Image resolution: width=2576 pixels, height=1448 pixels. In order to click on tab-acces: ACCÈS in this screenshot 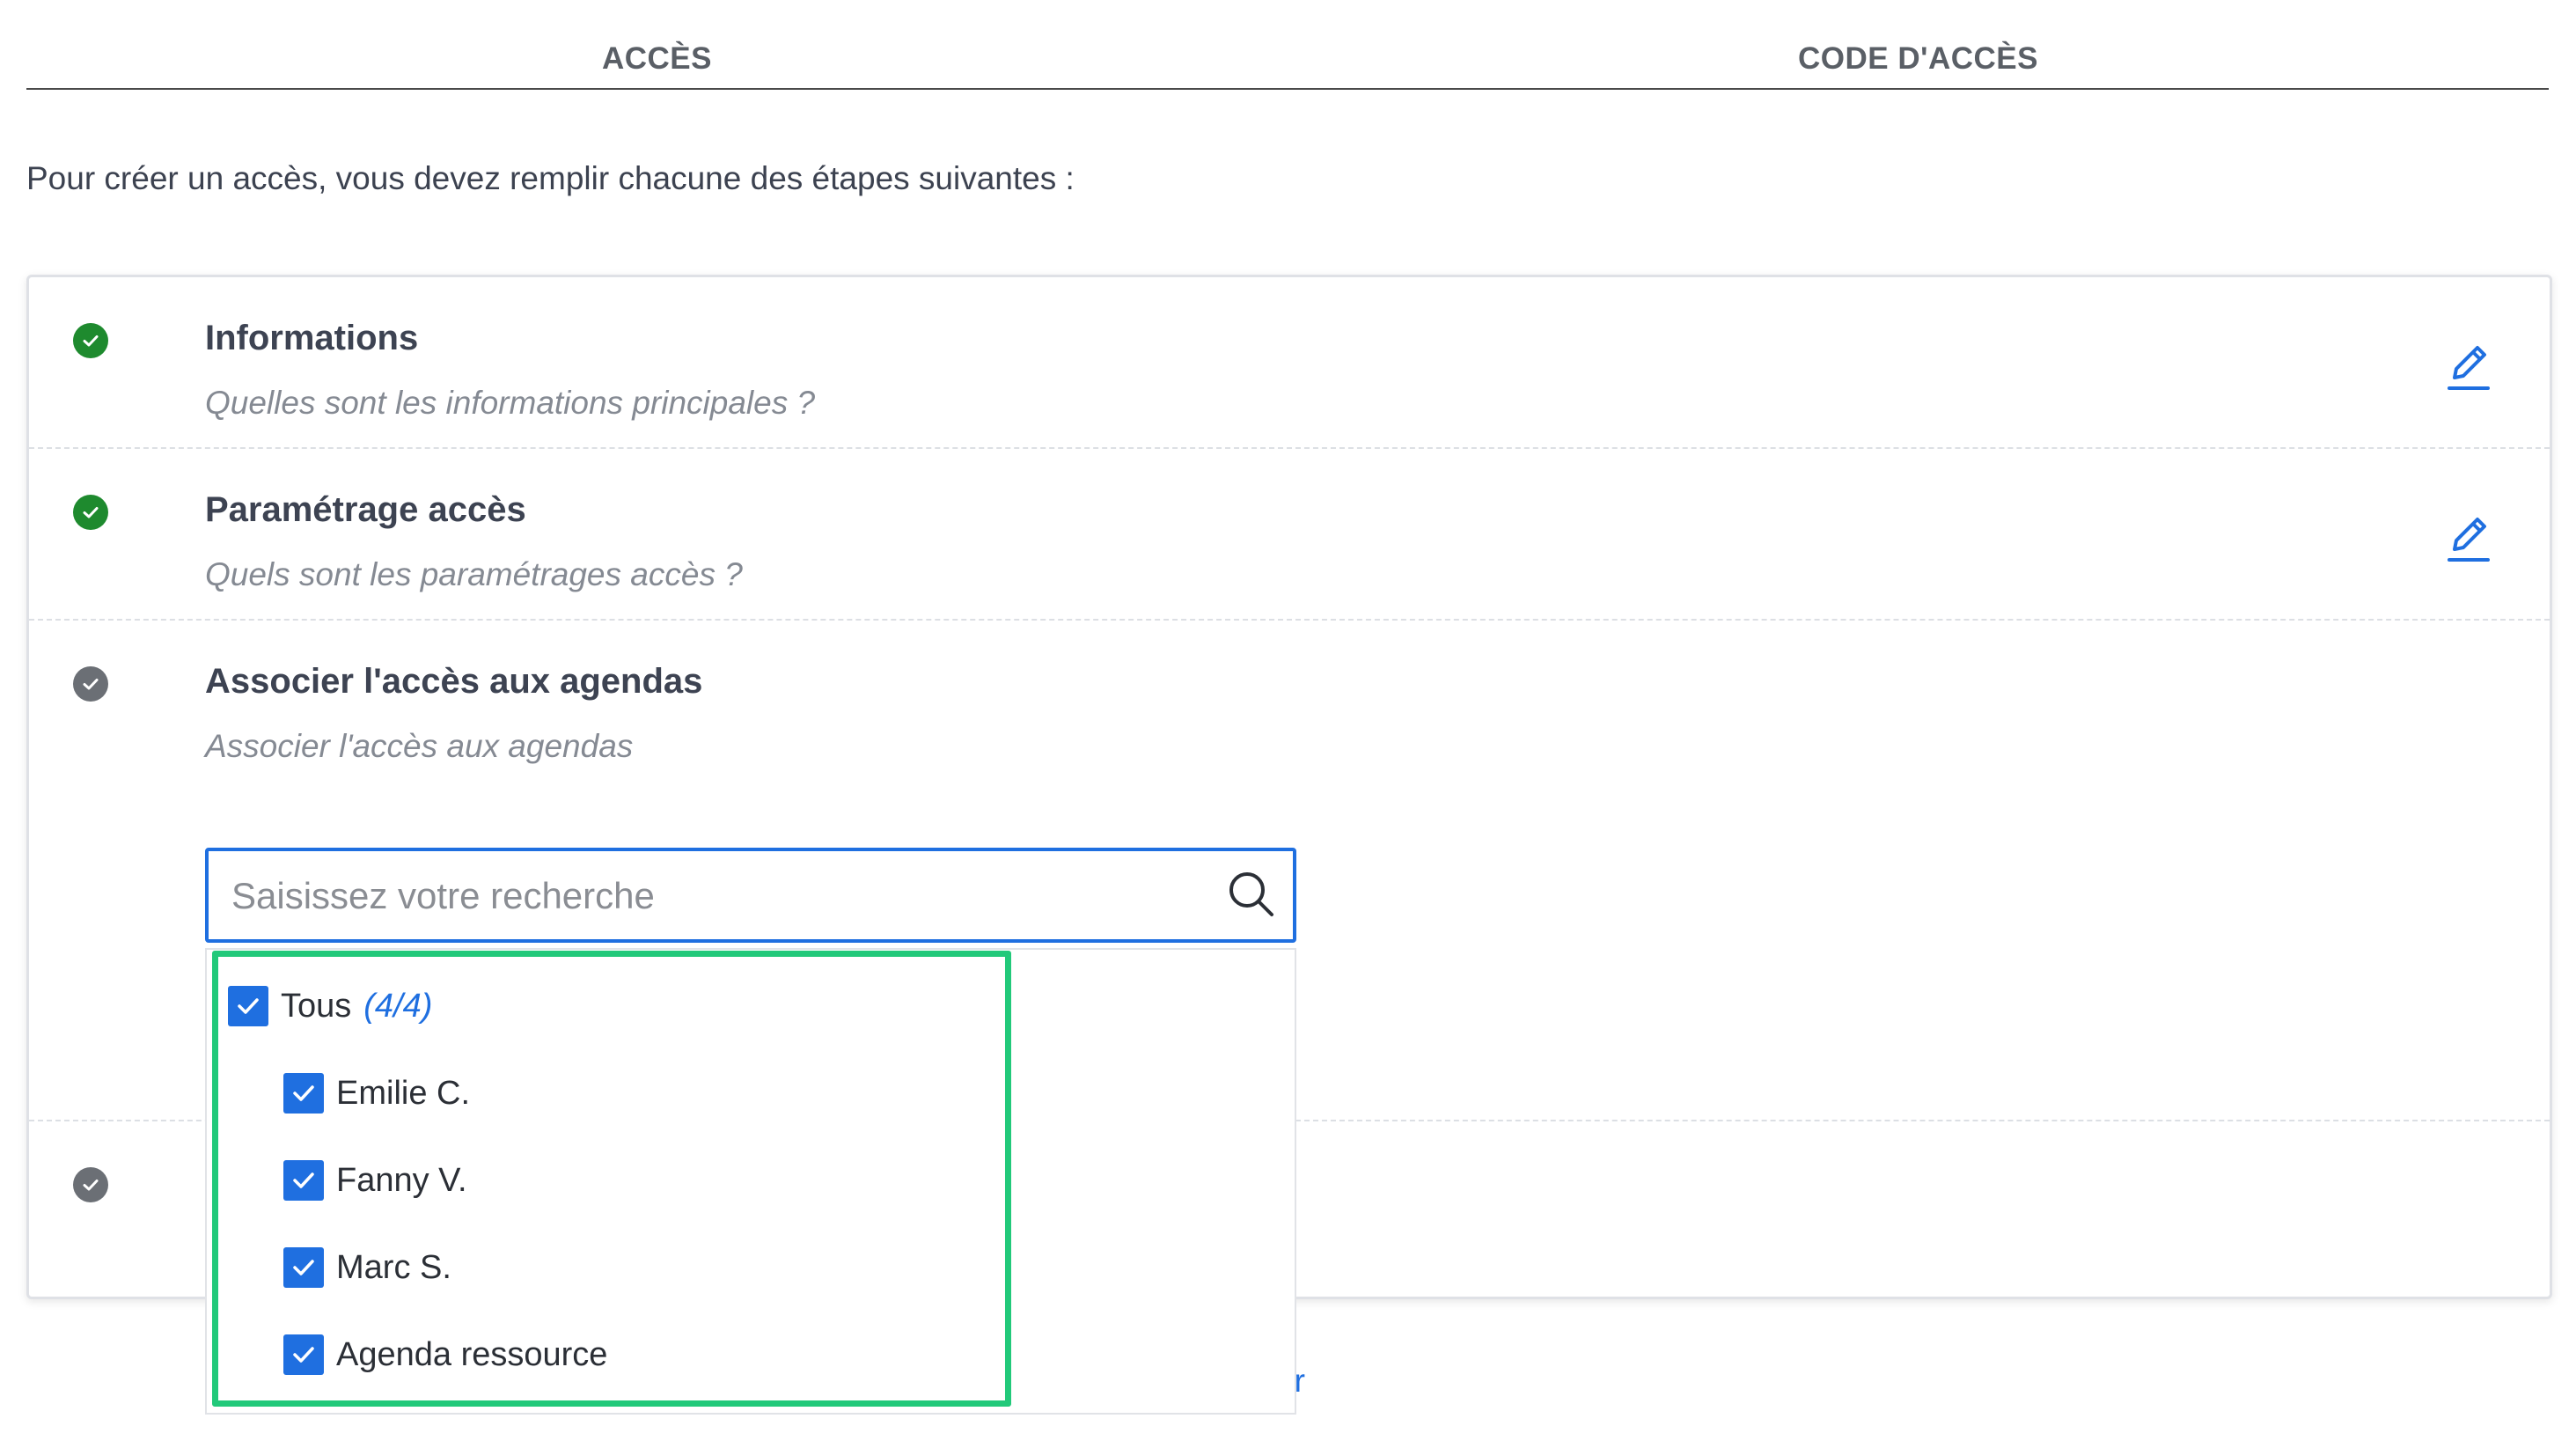, I will do `click(657, 57)`.